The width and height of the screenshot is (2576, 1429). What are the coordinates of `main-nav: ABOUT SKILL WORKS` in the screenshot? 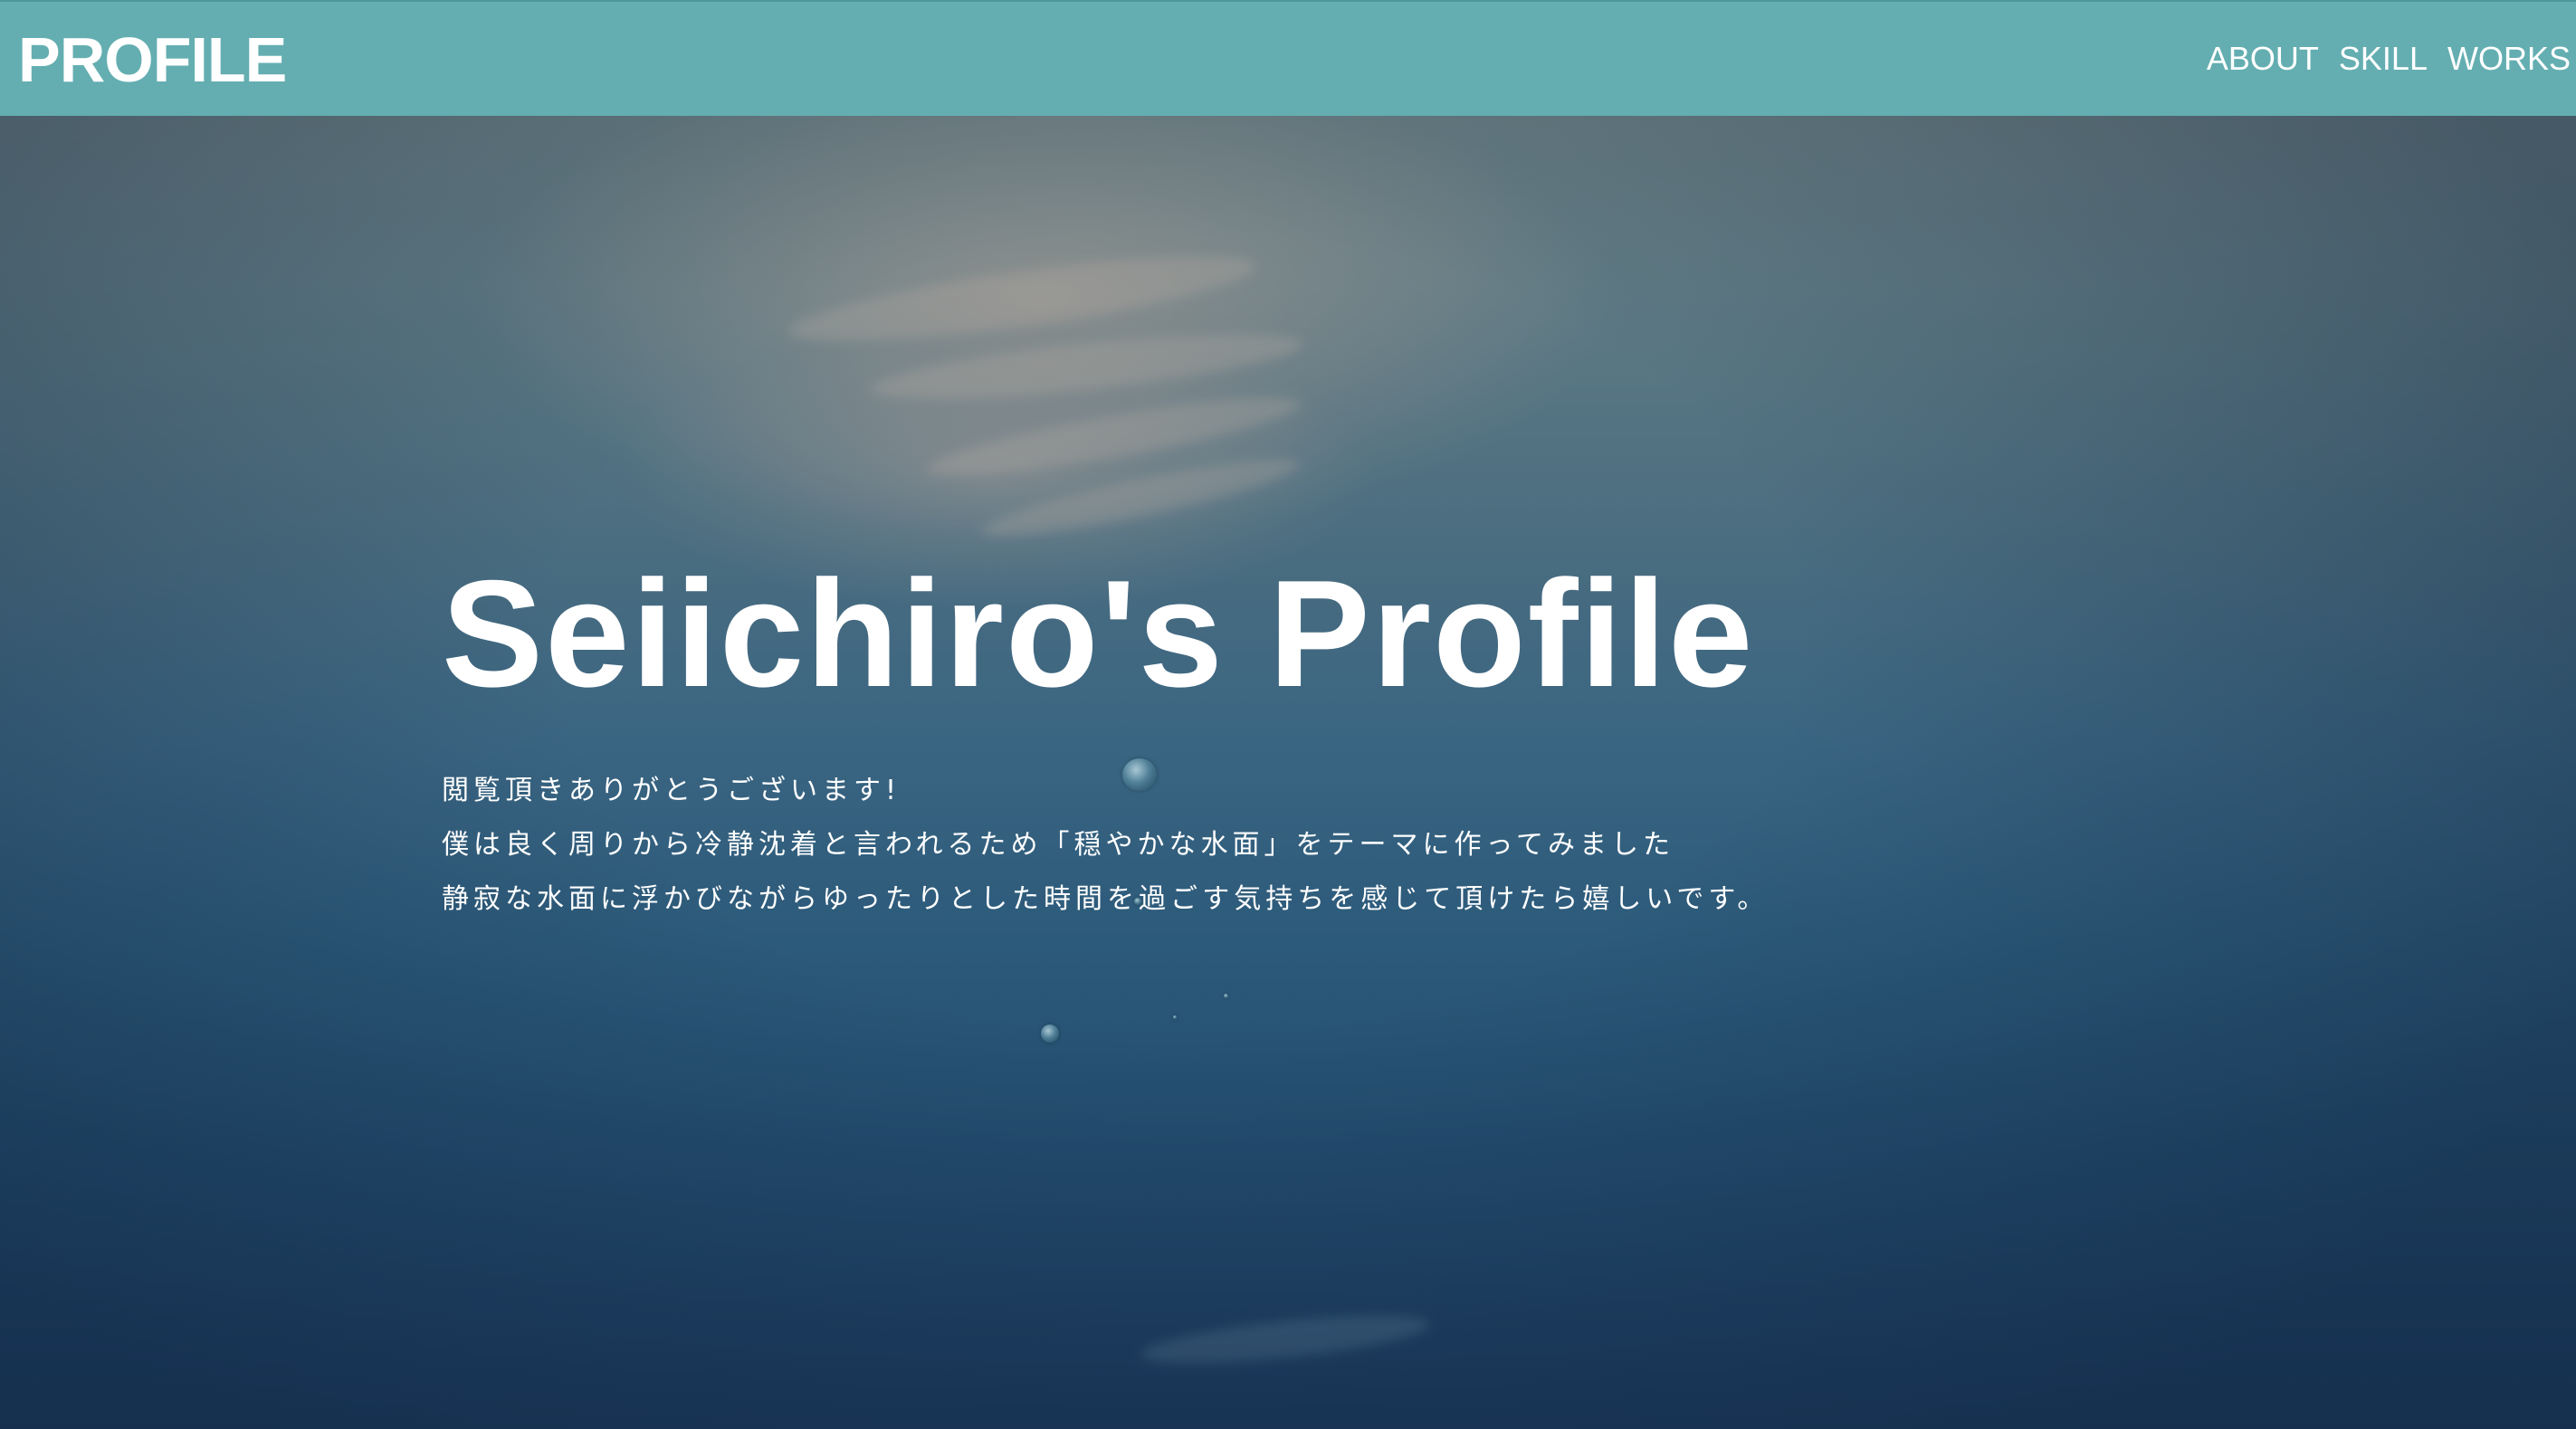 It's located at (2389, 59).